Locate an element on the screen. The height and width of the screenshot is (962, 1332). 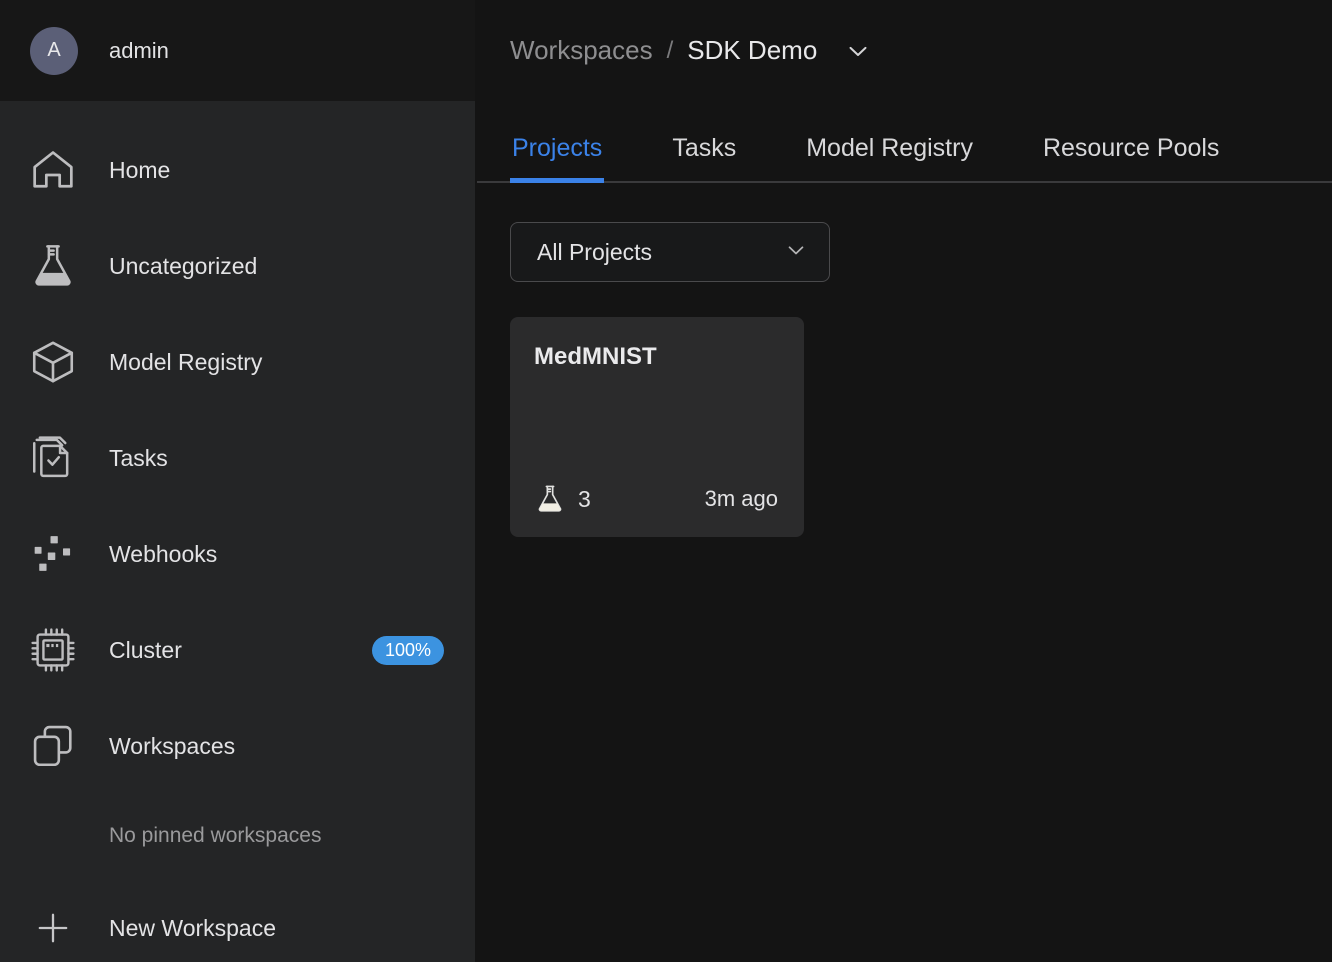
cpu-chip-icon is located at coordinates (53, 650).